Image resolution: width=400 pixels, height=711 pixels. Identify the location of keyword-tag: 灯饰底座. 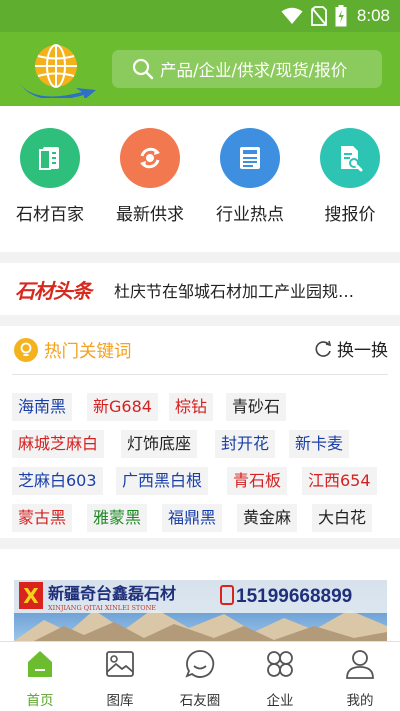
(159, 444).